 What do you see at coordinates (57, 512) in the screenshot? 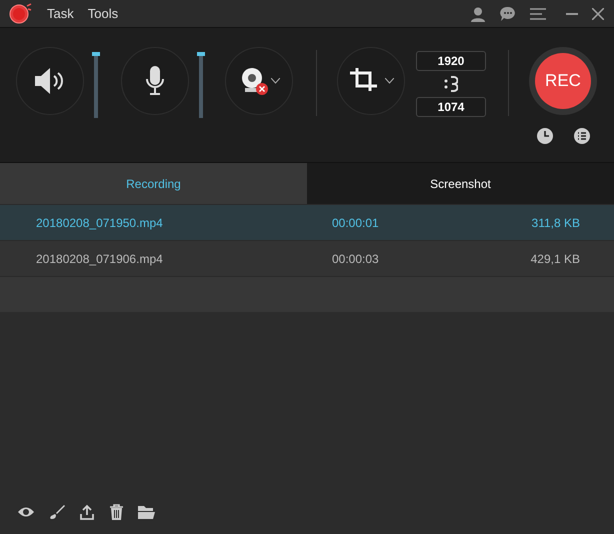
I see `brush-icon` at bounding box center [57, 512].